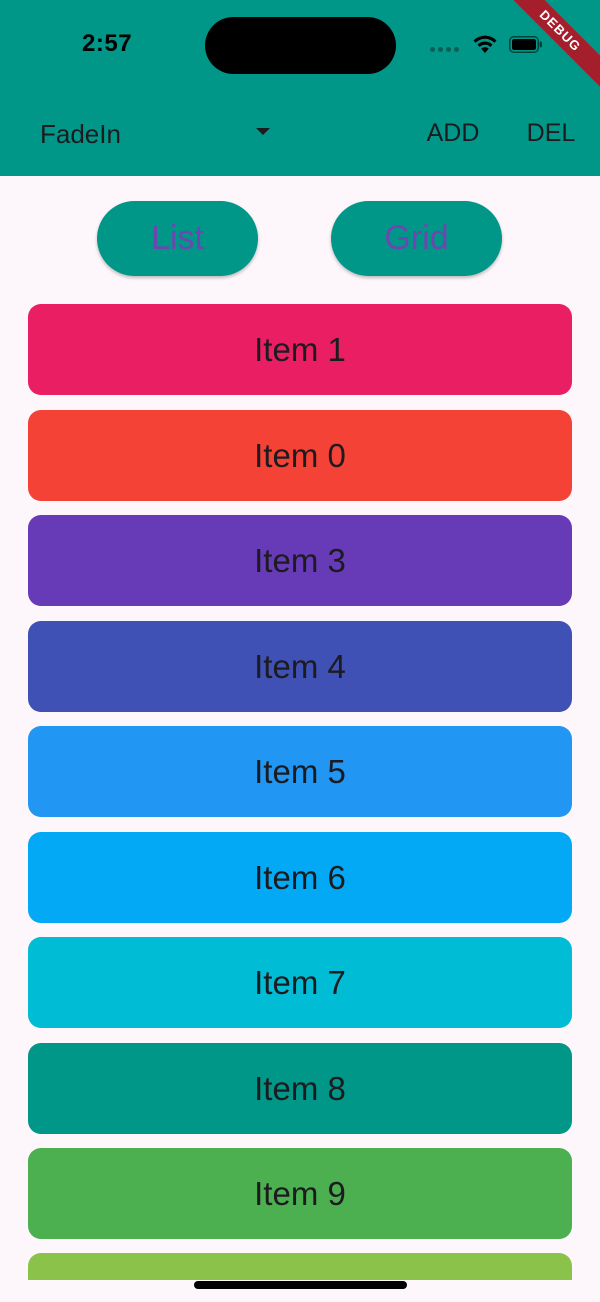 The width and height of the screenshot is (600, 1302). Describe the element at coordinates (300, 877) in the screenshot. I see `list-item: Item 6` at that location.